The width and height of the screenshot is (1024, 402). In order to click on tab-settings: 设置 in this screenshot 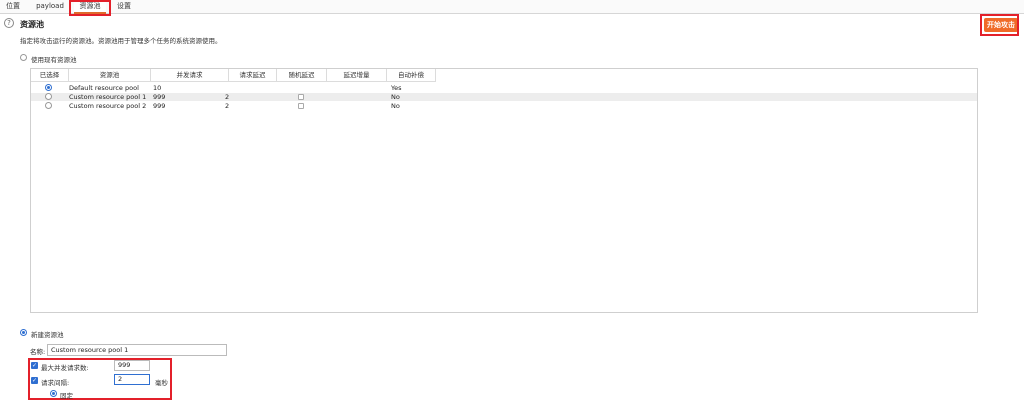, I will do `click(124, 7)`.